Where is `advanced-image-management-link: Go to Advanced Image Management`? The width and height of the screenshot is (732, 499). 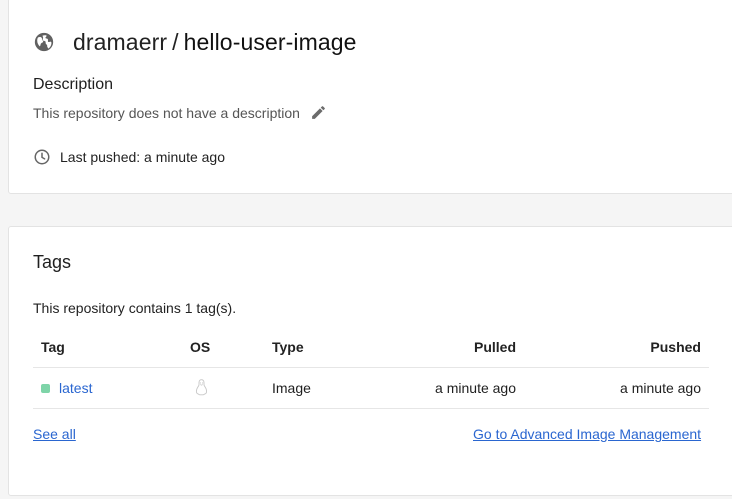
advanced-image-management-link: Go to Advanced Image Management is located at coordinates (587, 434).